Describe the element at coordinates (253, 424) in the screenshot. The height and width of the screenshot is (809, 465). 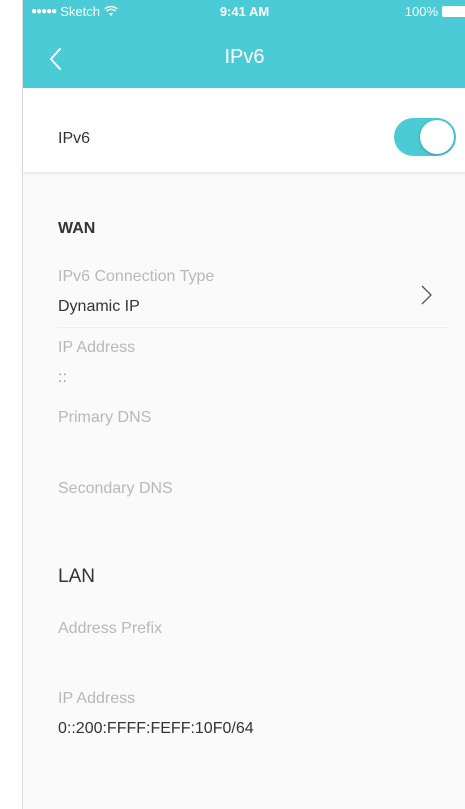
I see `primary-dns-row: Primary DNS` at that location.